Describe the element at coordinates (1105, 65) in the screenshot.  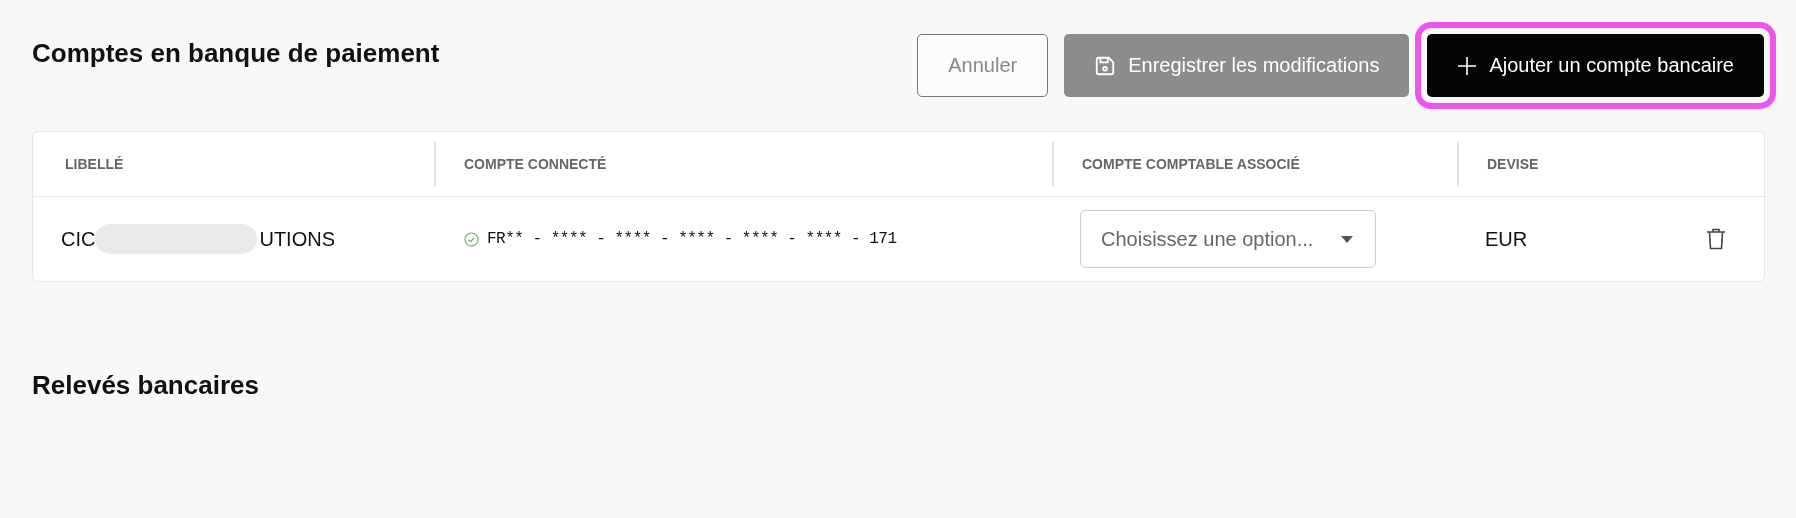
I see `save-icon` at that location.